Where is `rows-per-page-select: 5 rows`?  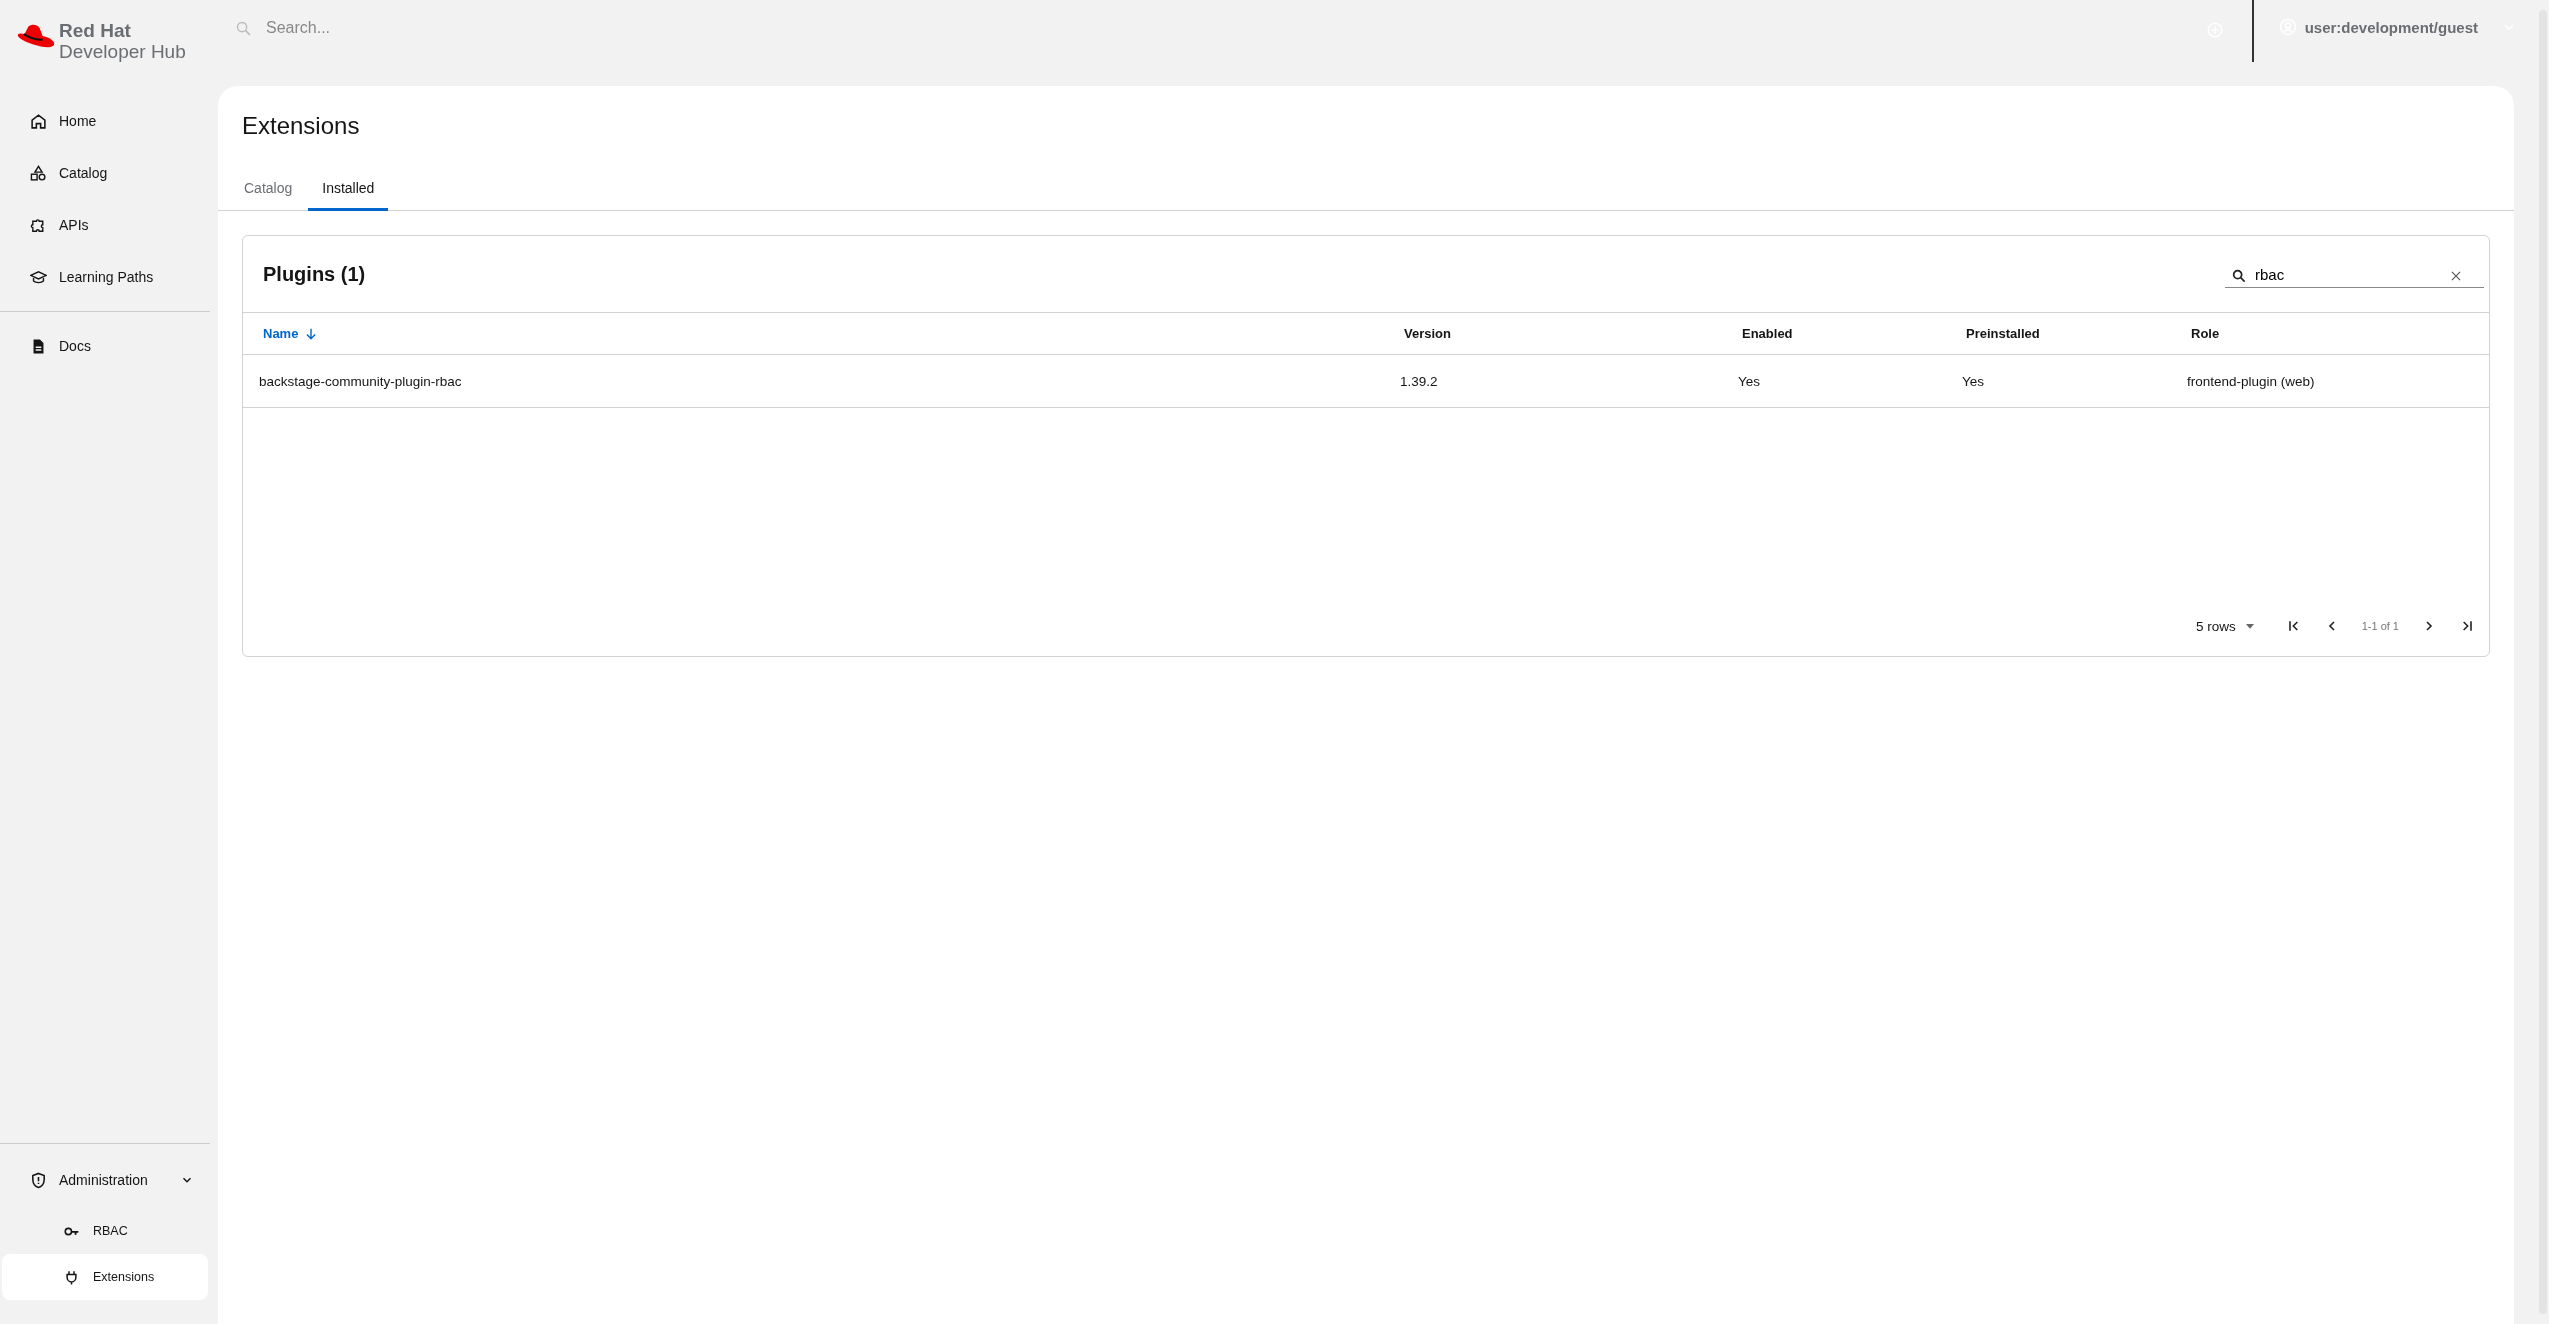 rows-per-page-select: 5 rows is located at coordinates (2226, 626).